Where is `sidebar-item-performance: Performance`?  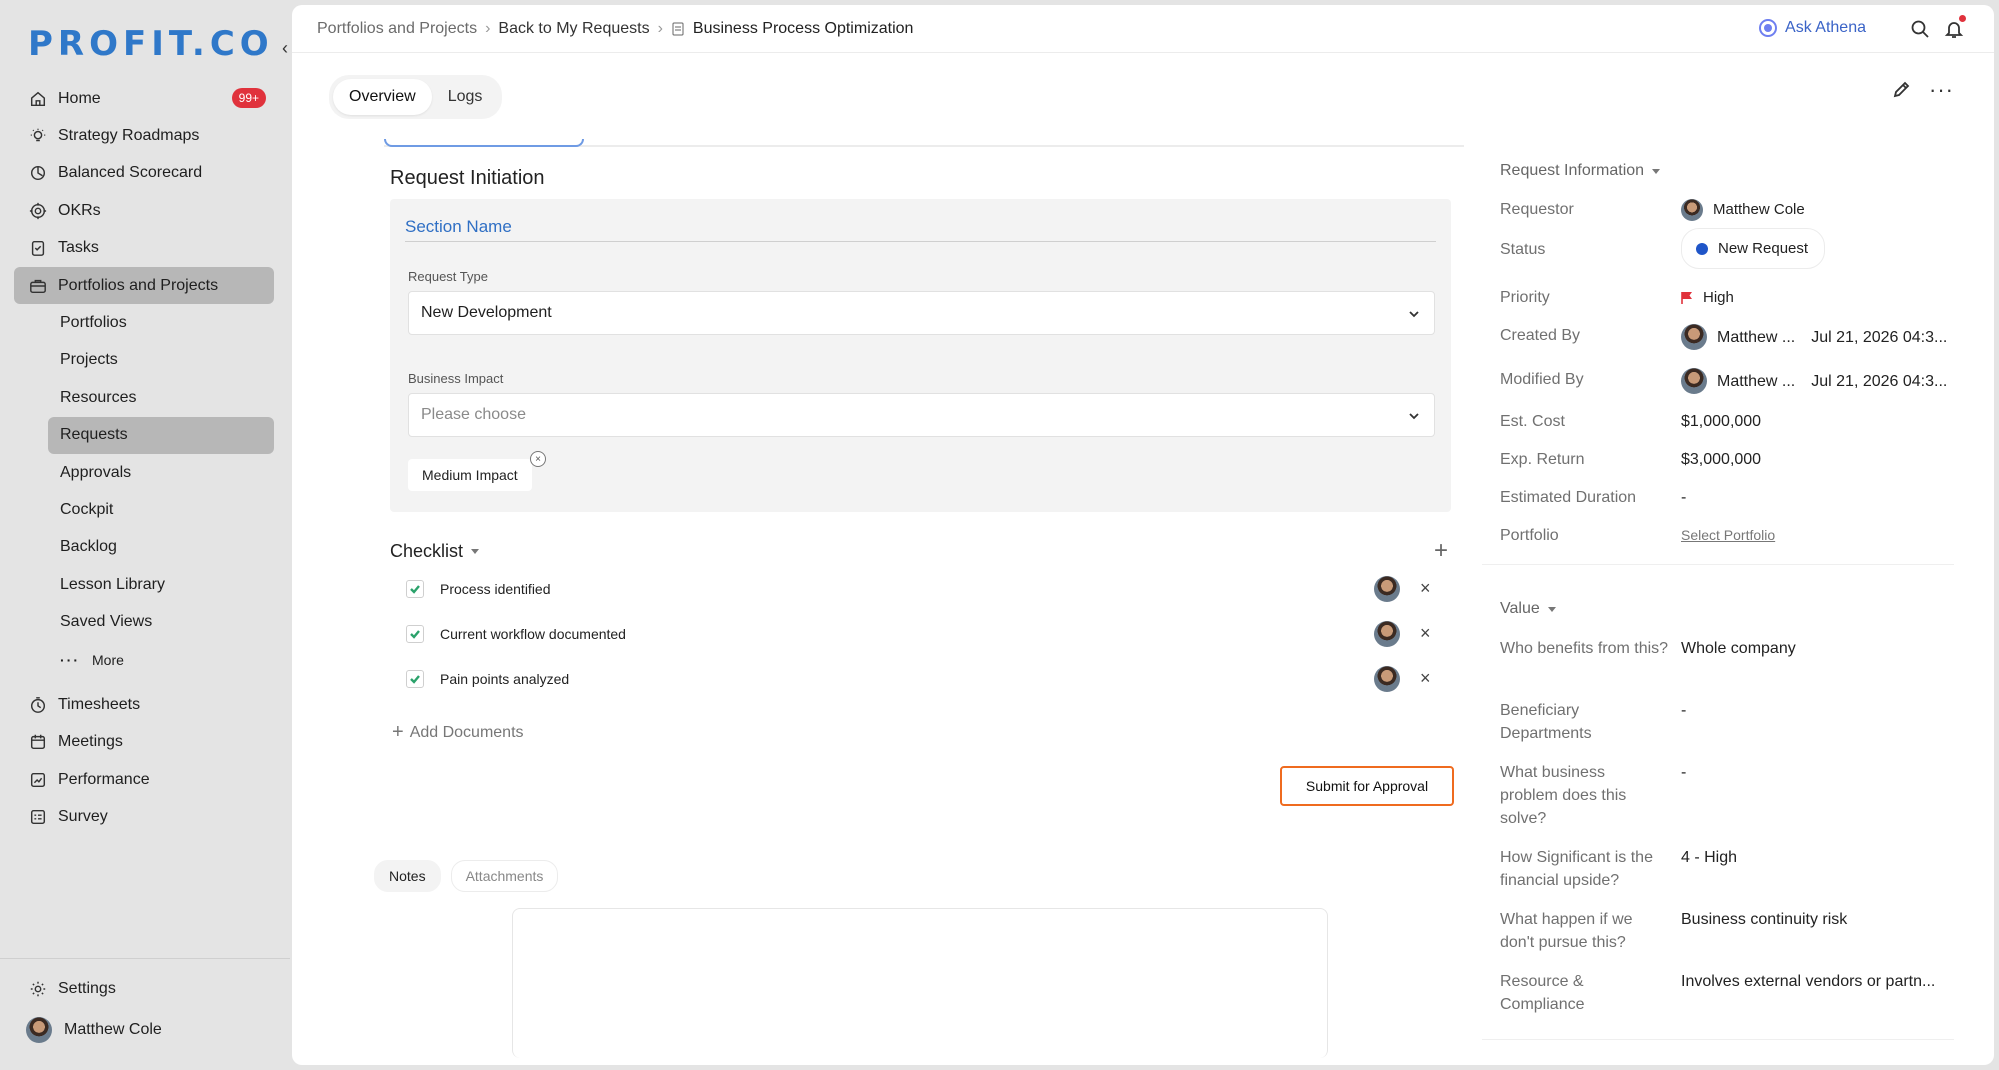
sidebar-item-performance: Performance is located at coordinates (144, 779).